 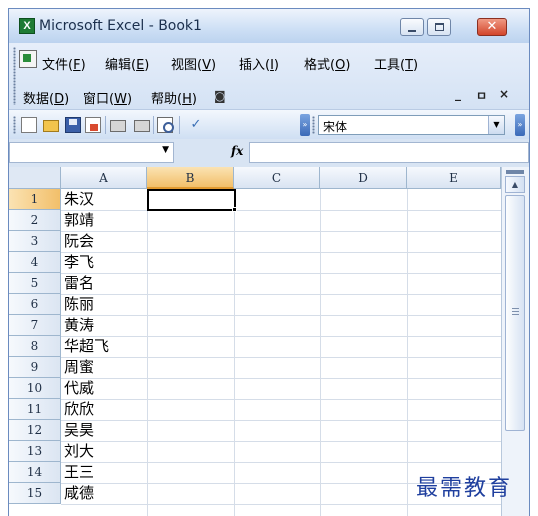 What do you see at coordinates (104, 178) in the screenshot?
I see `column-header-a: A` at bounding box center [104, 178].